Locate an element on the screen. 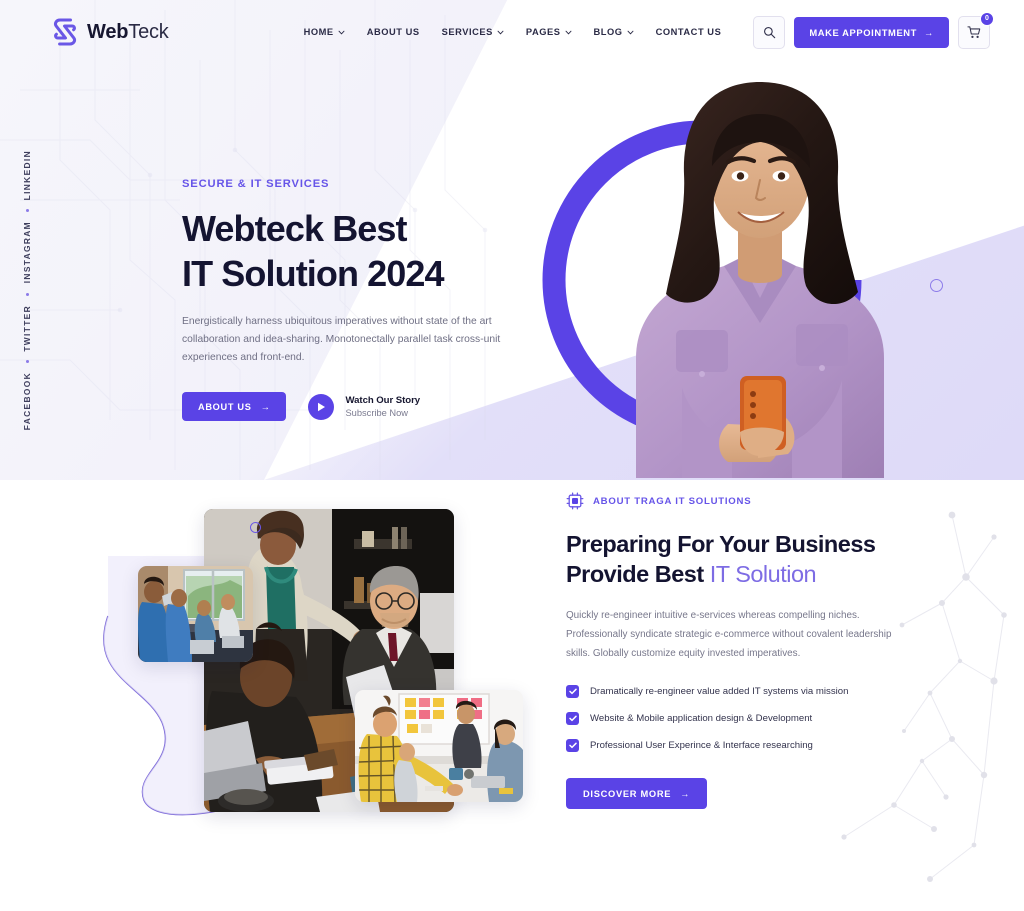 Image resolution: width=1024 pixels, height=911 pixels. nav-item-services: SERVICES is located at coordinates (473, 32).